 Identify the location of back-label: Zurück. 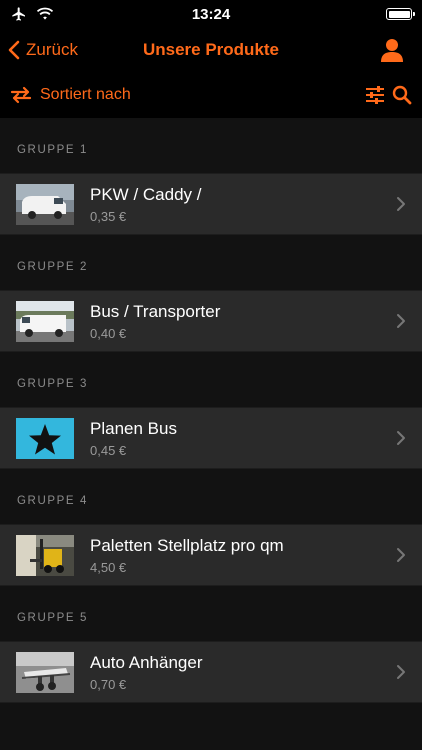
(52, 49).